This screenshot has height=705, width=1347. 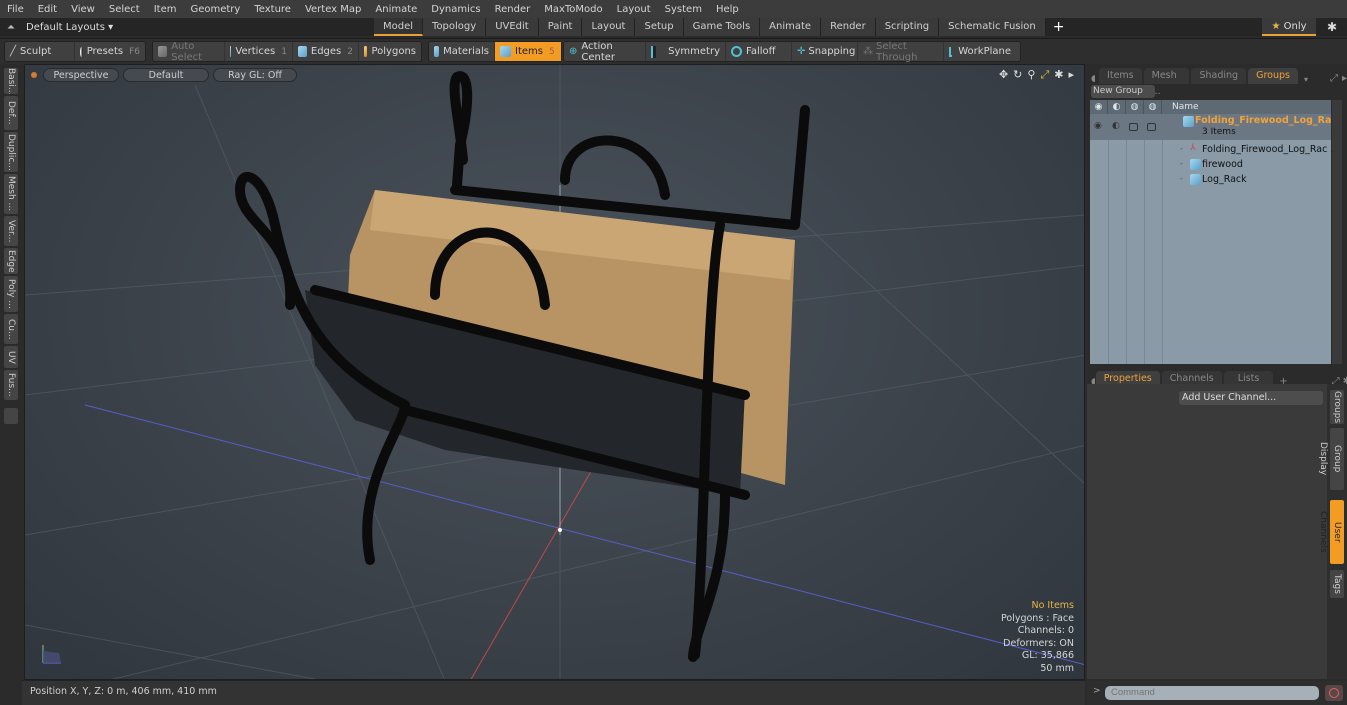 What do you see at coordinates (11, 27) in the screenshot?
I see `collapse-up-icon: ⏶` at bounding box center [11, 27].